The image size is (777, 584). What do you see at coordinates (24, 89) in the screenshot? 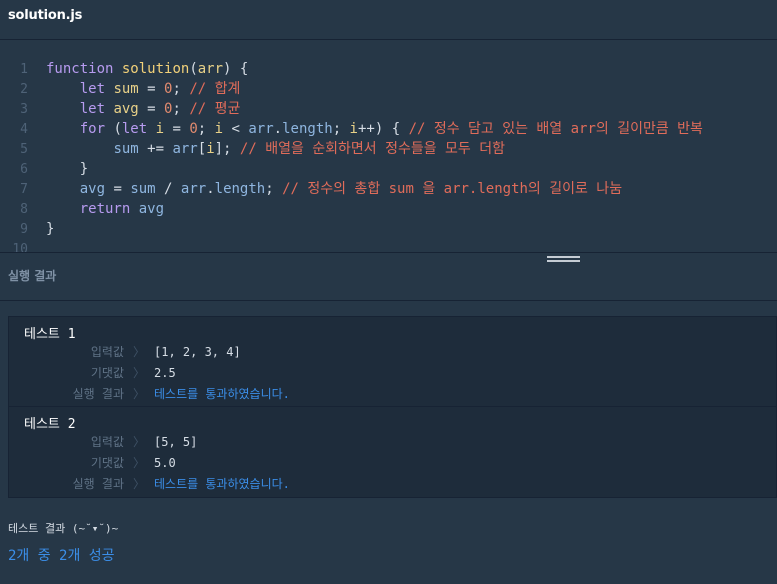
I see `line-number: 2` at bounding box center [24, 89].